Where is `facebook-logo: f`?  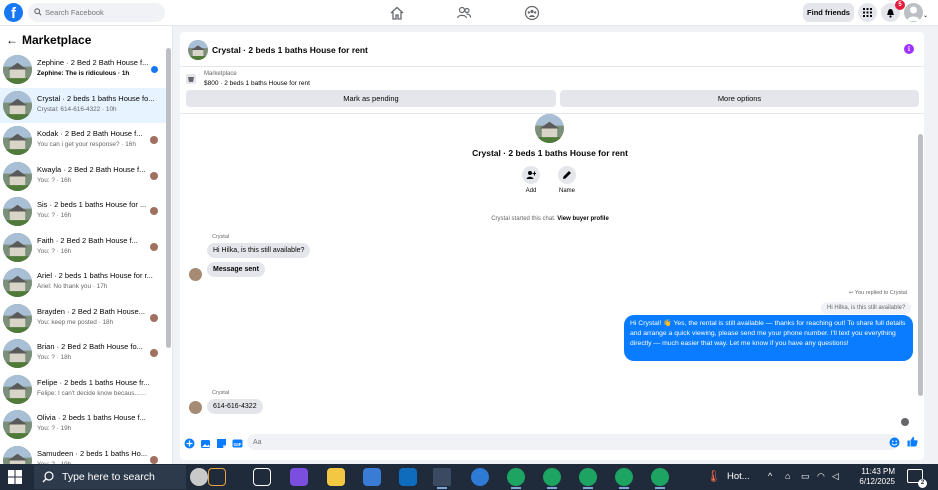 facebook-logo: f is located at coordinates (13, 12).